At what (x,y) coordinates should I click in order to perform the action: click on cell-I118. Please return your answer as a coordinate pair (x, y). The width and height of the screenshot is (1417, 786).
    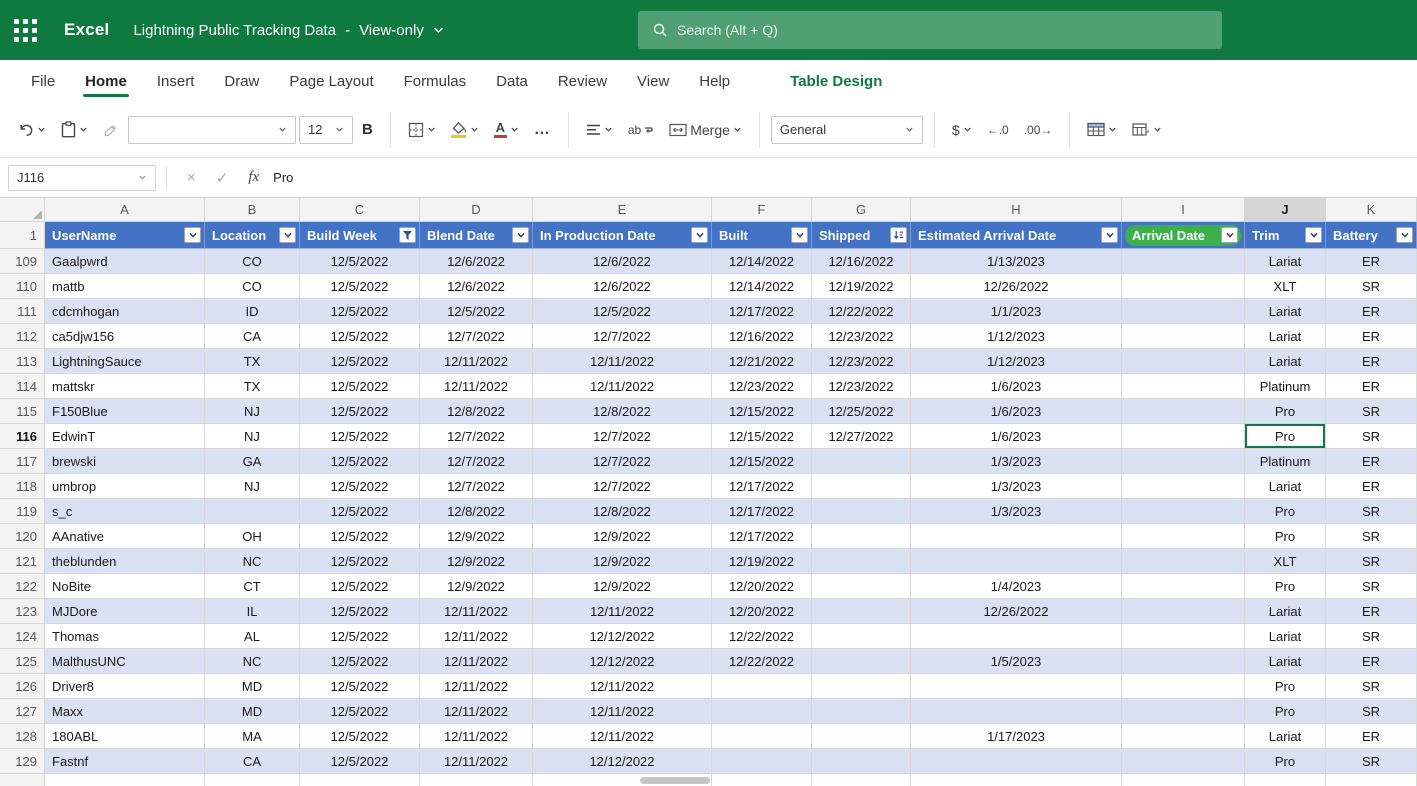
    Looking at the image, I should click on (1183, 486).